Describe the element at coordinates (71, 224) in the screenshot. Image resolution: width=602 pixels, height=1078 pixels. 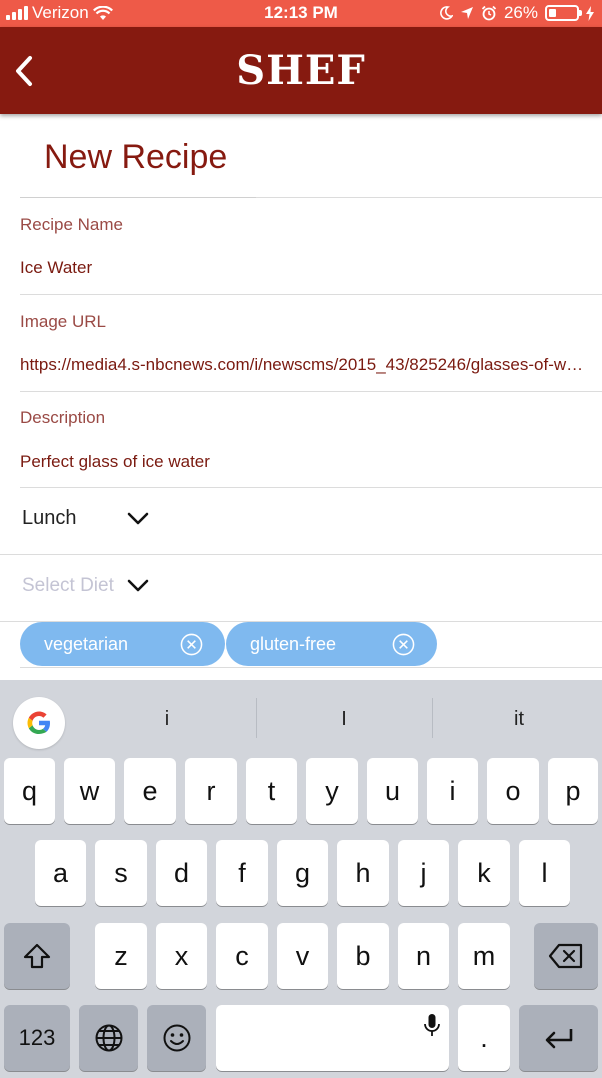
I see `recipe-name-label: Recipe Name` at that location.